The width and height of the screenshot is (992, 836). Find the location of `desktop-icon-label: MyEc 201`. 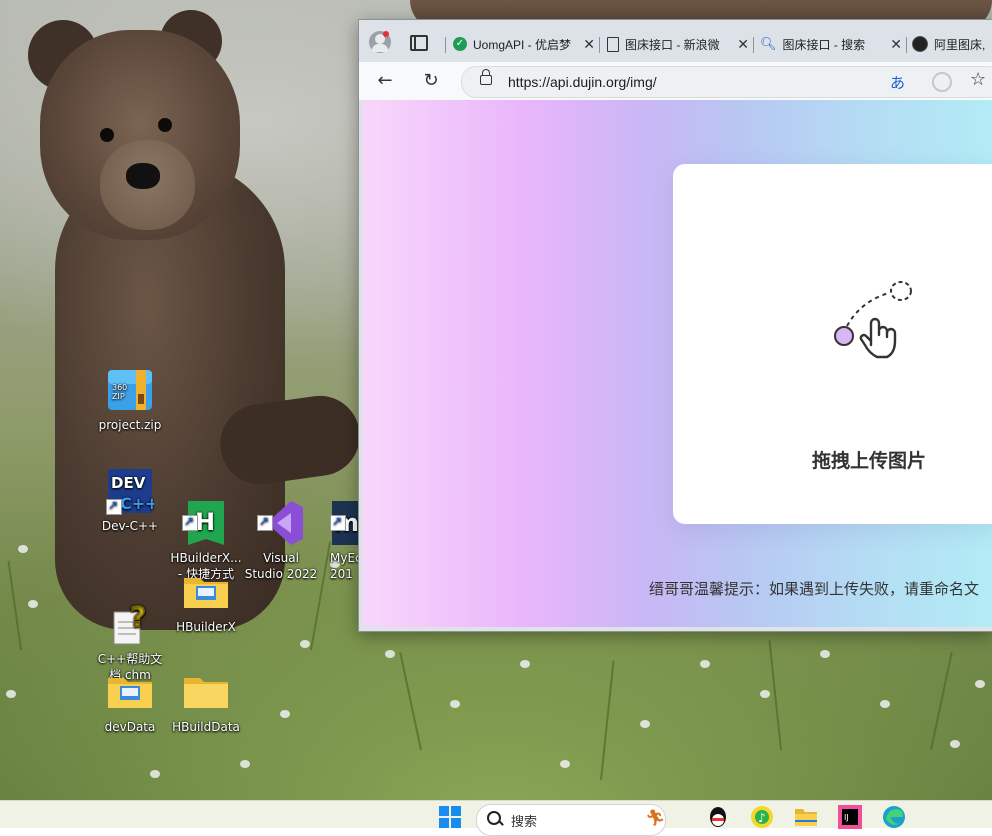

desktop-icon-label: MyEc 201 is located at coordinates (345, 566).